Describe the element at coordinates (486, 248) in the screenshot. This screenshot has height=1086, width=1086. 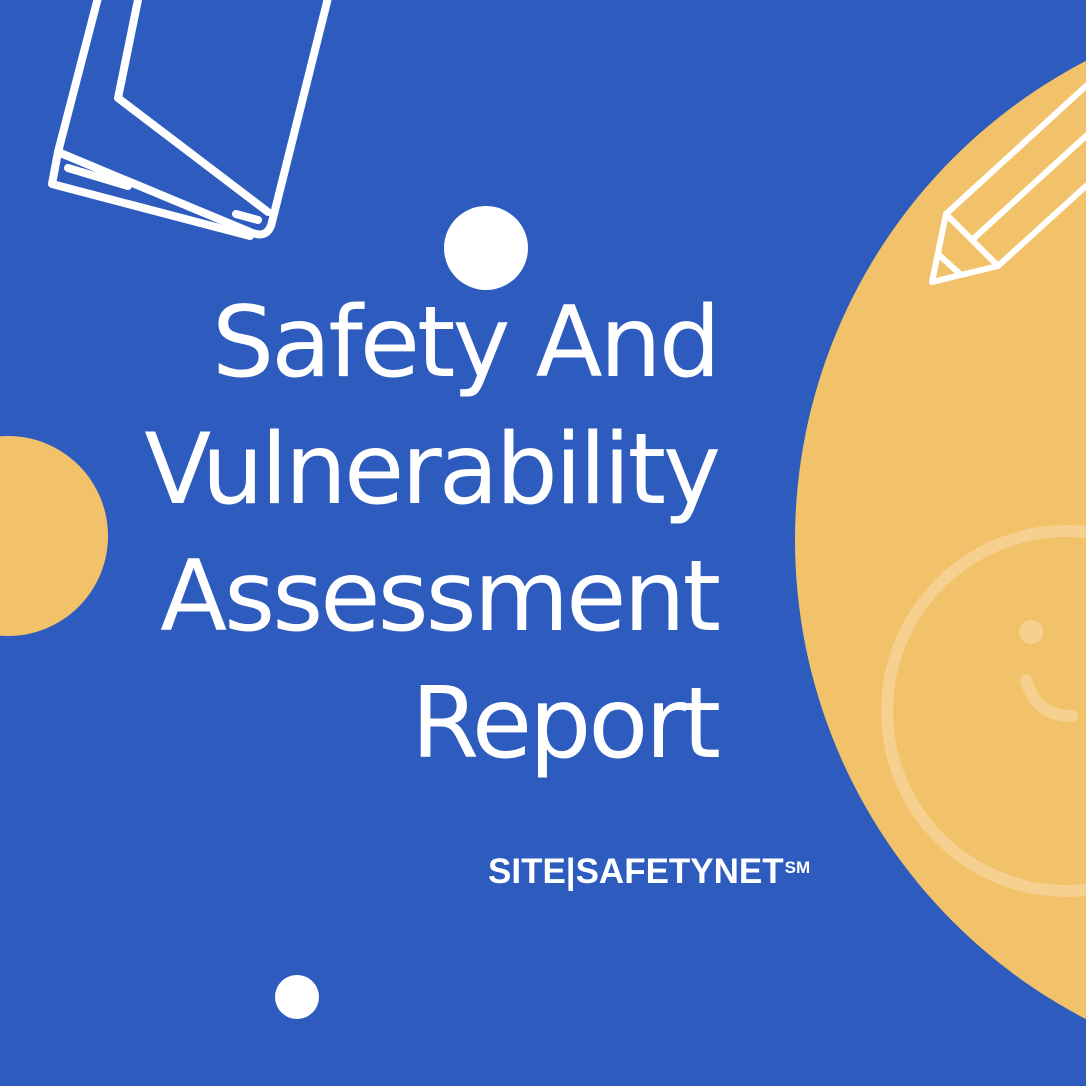
I see `white-dot-large` at that location.